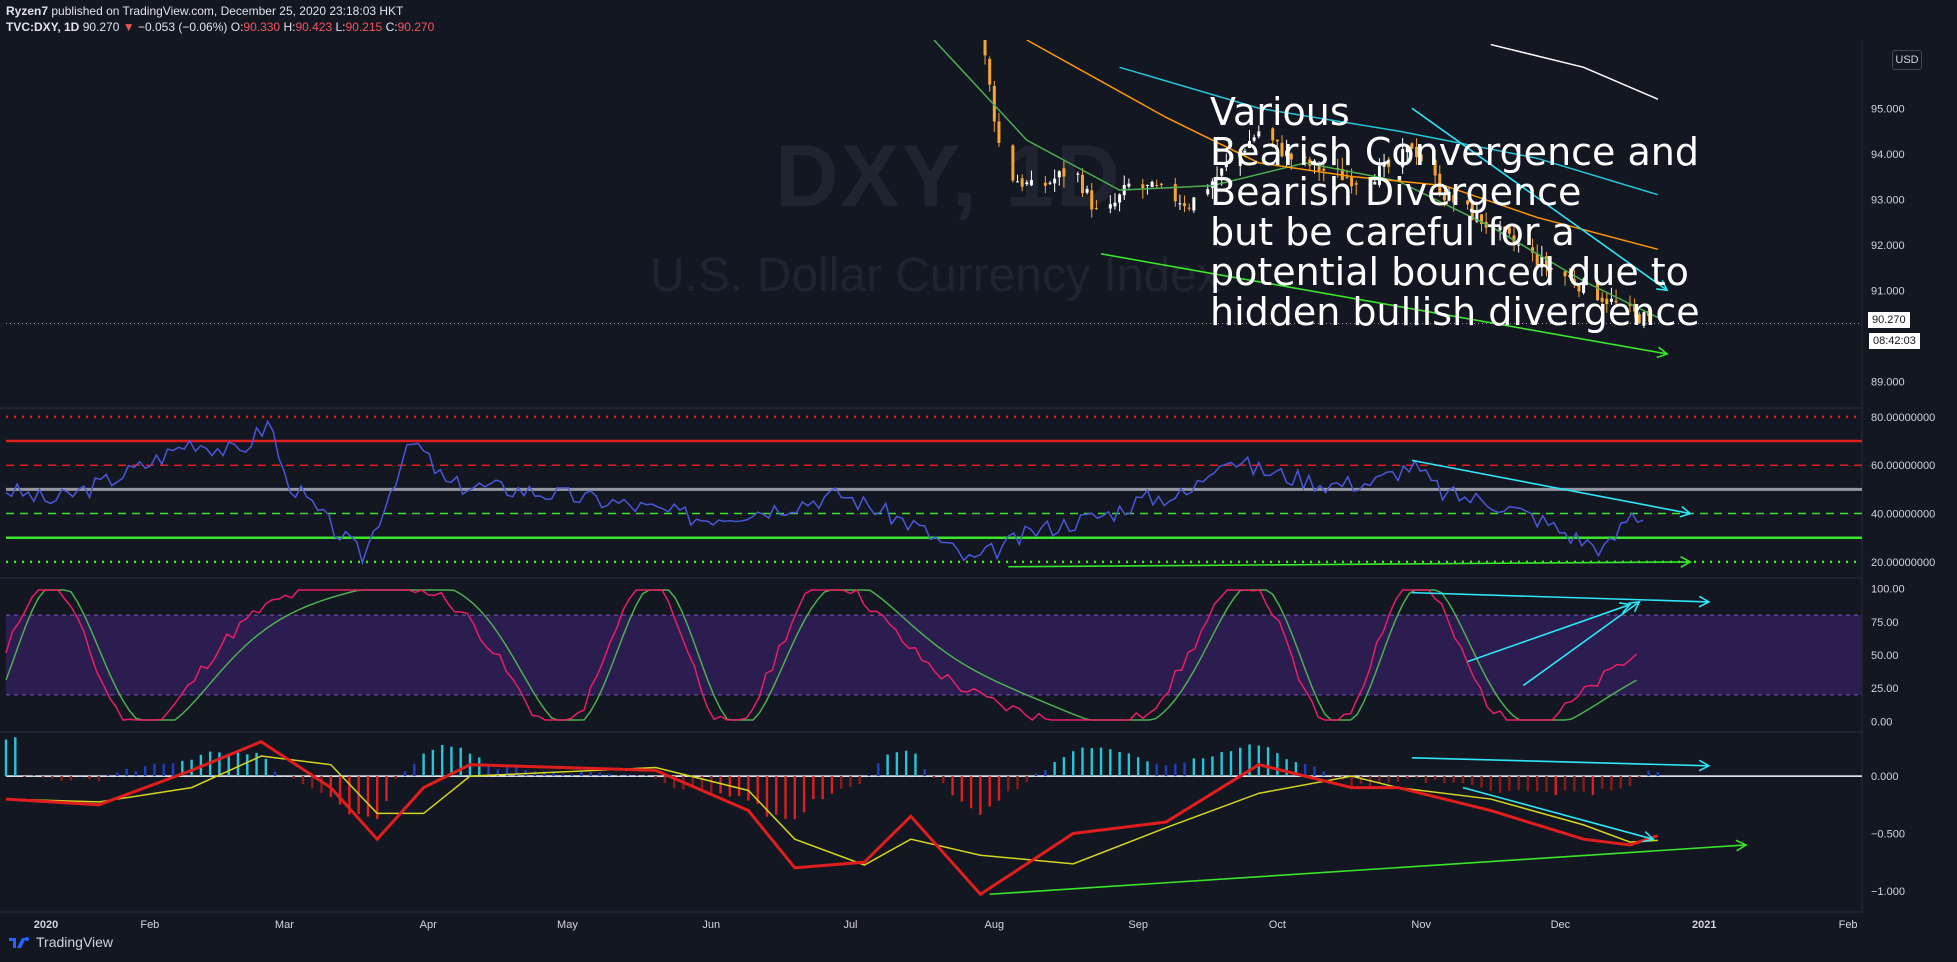 The width and height of the screenshot is (1957, 962). I want to click on time-axis-tick: May, so click(567, 925).